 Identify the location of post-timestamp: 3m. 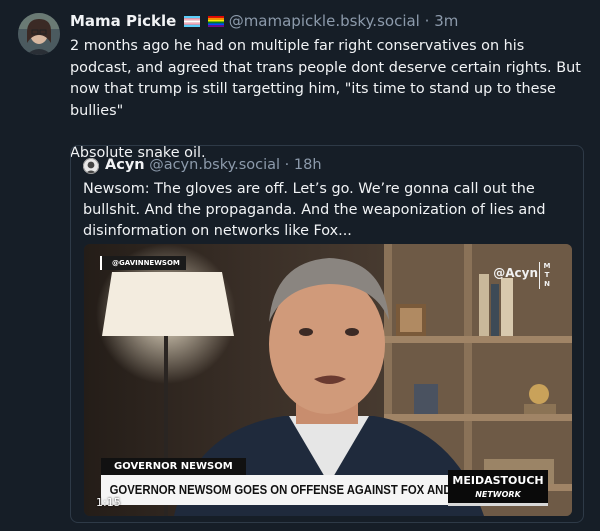
(446, 21).